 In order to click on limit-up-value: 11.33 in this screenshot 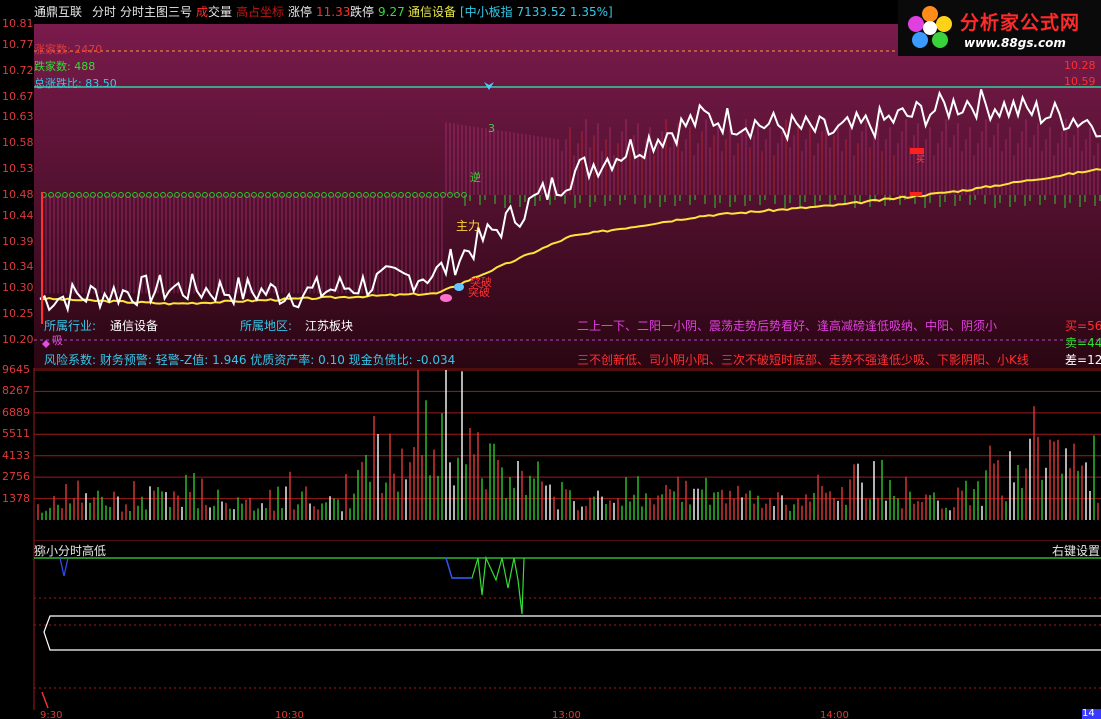, I will do `click(333, 12)`.